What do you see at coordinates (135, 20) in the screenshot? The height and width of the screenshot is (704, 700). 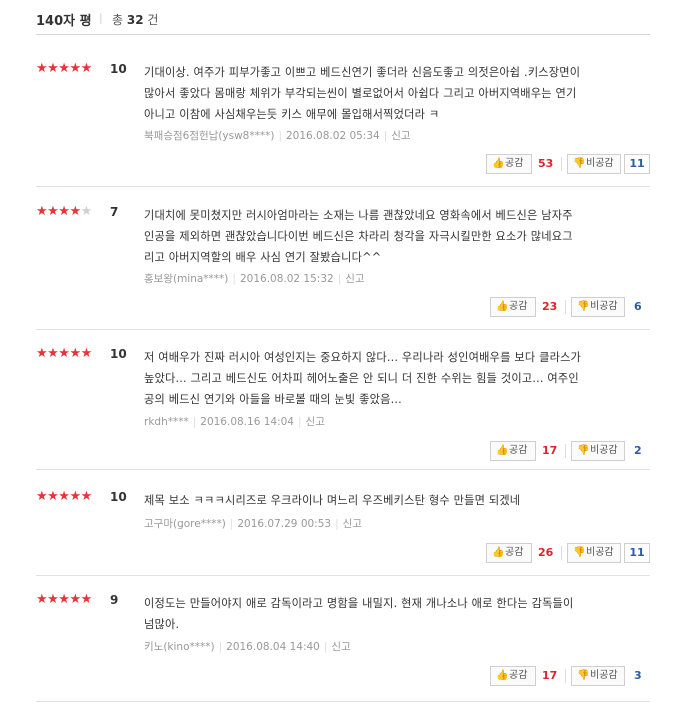 I see `total-count: 총 32 건` at bounding box center [135, 20].